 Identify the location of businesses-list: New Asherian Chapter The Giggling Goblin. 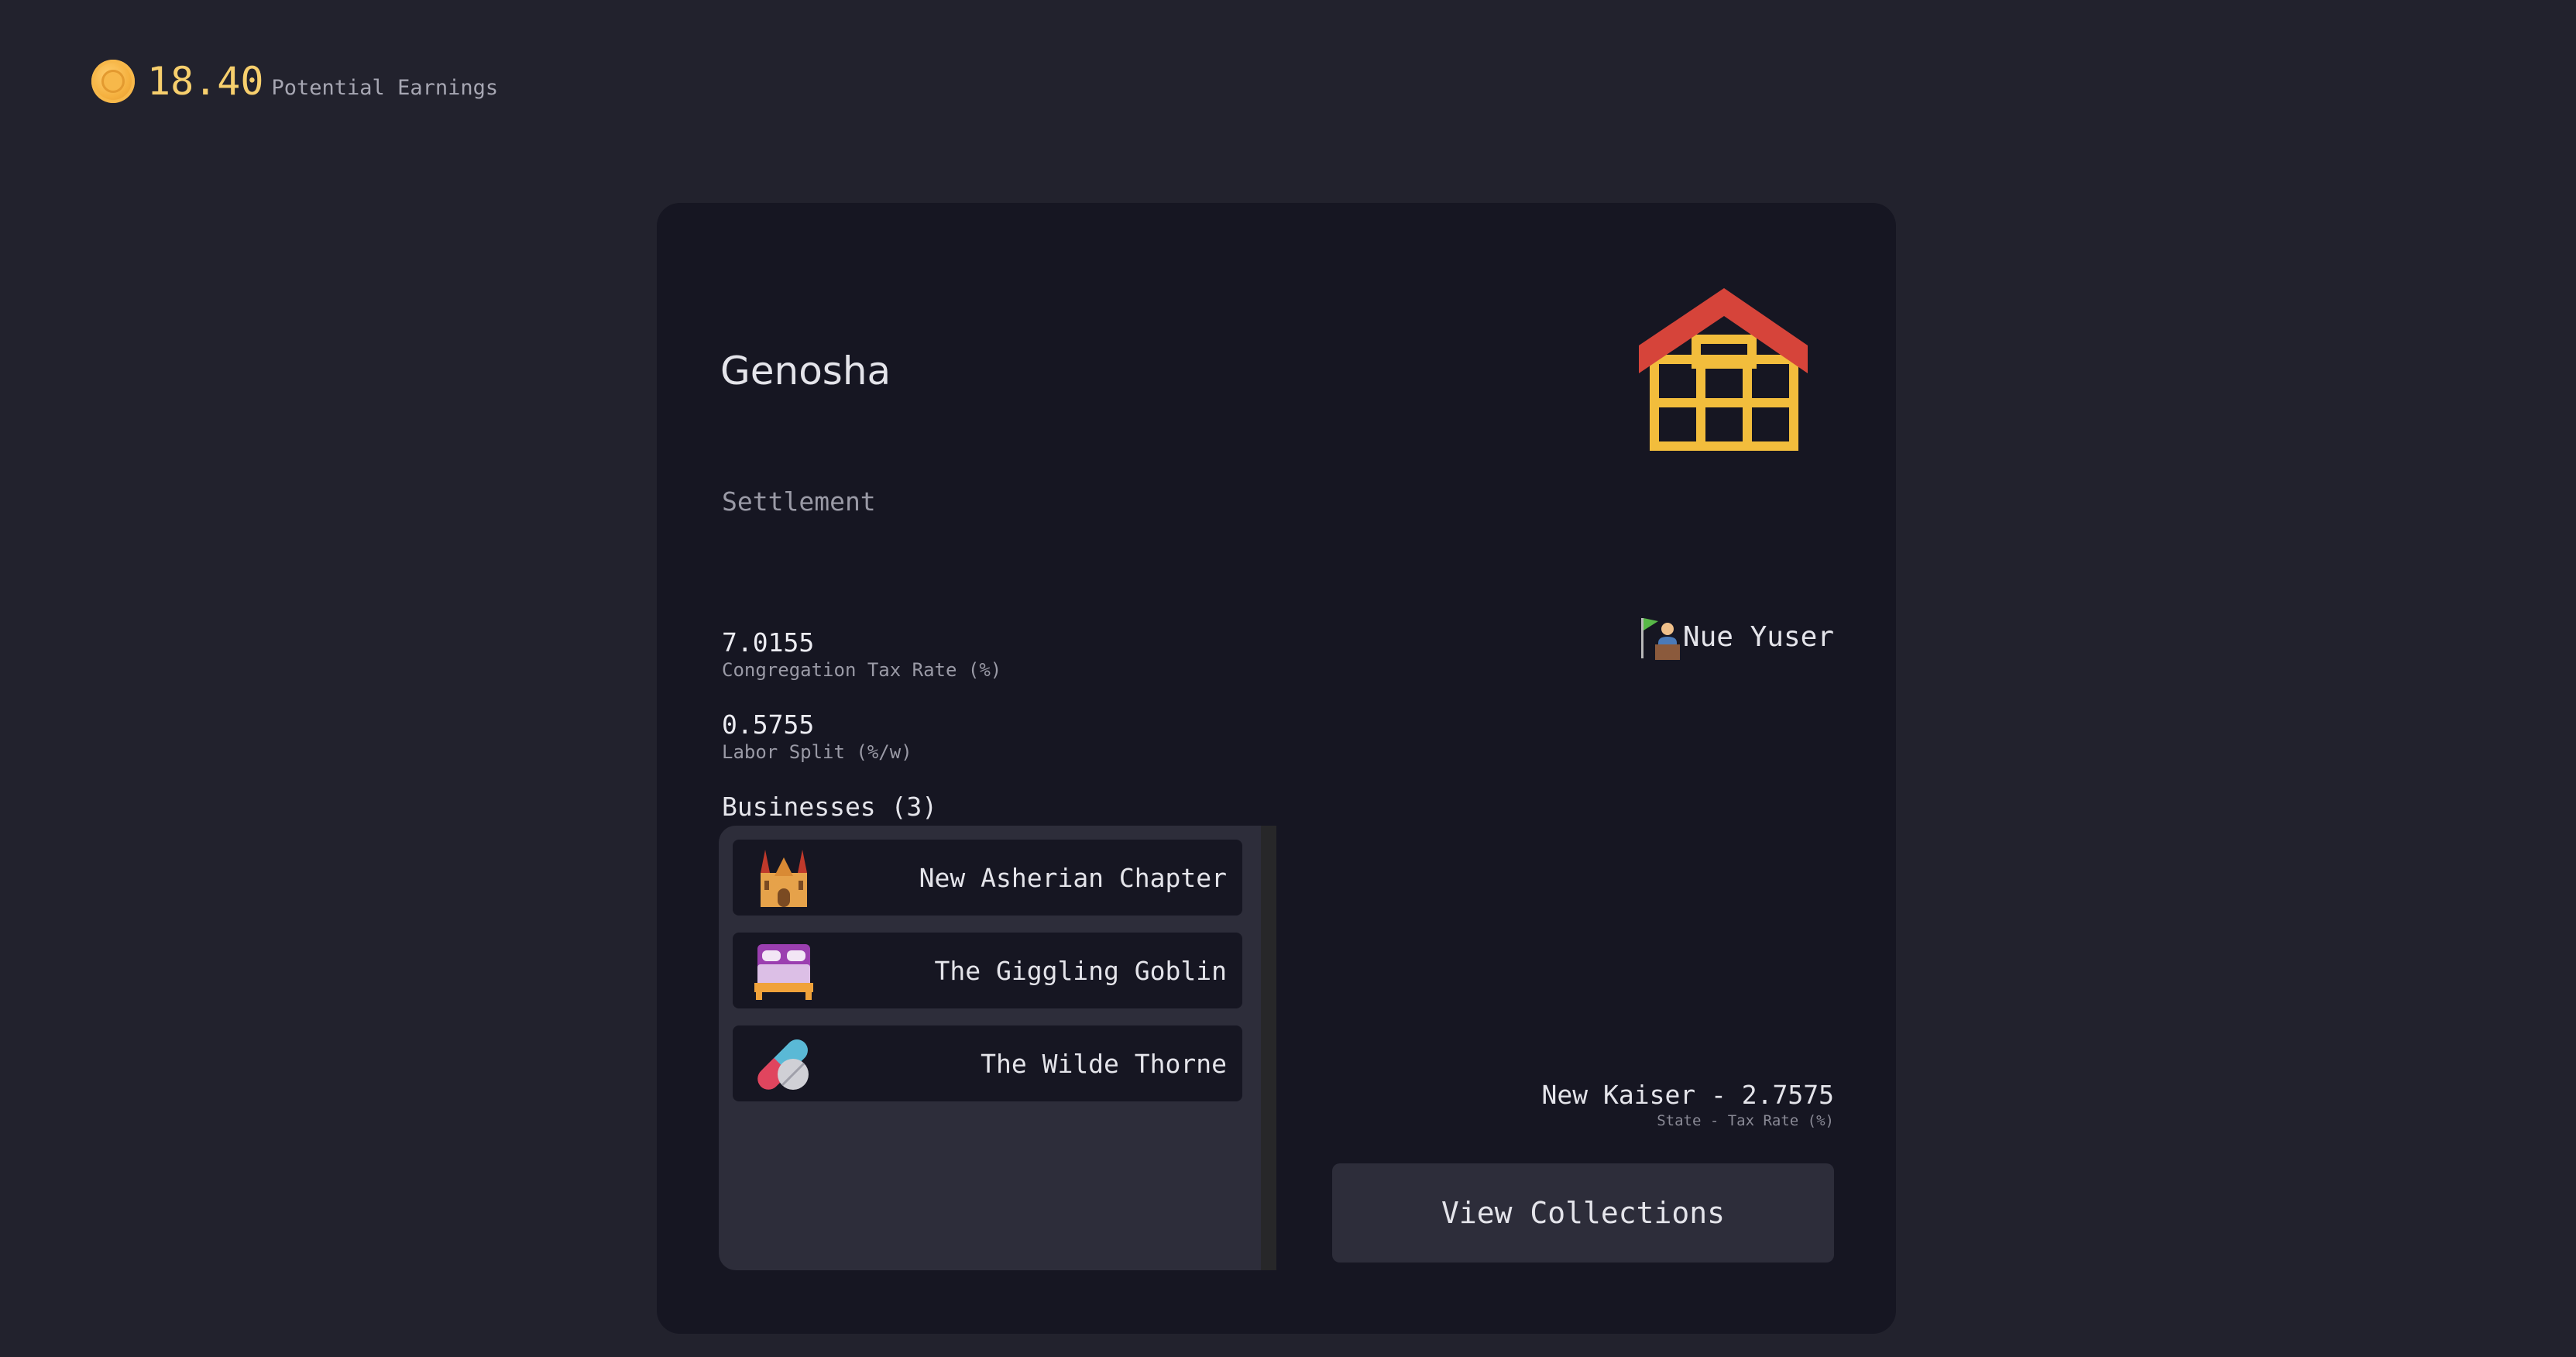
(990, 1048).